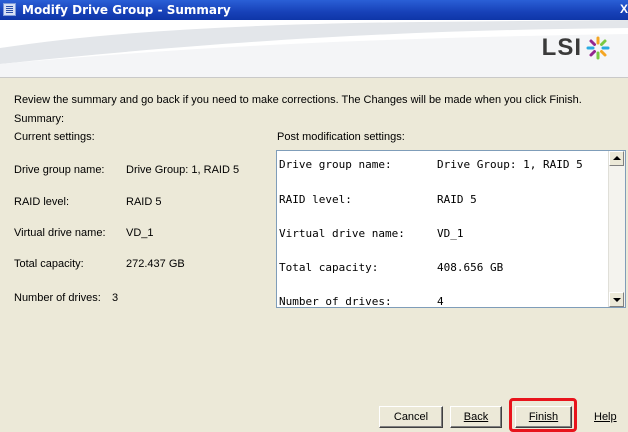 The image size is (628, 432). I want to click on current-key: RAID level:, so click(42, 202).